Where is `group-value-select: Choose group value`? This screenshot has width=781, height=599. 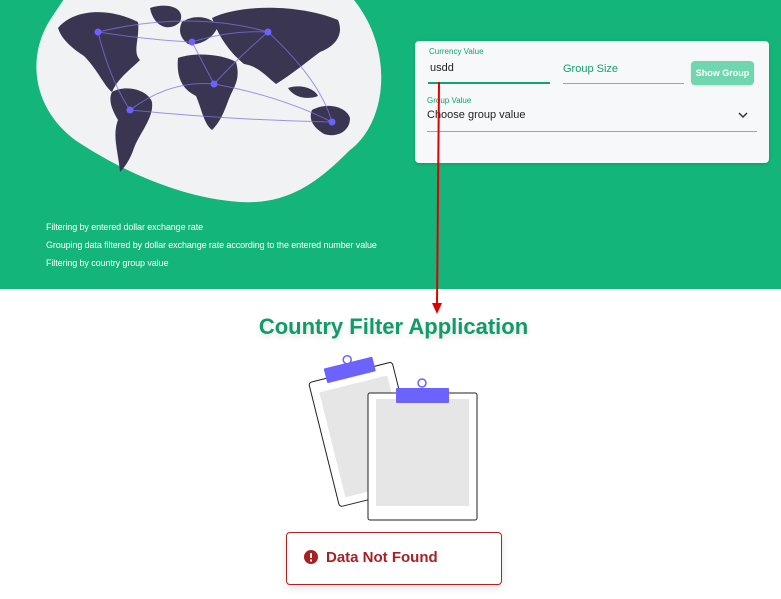
group-value-select: Choose group value is located at coordinates (476, 115).